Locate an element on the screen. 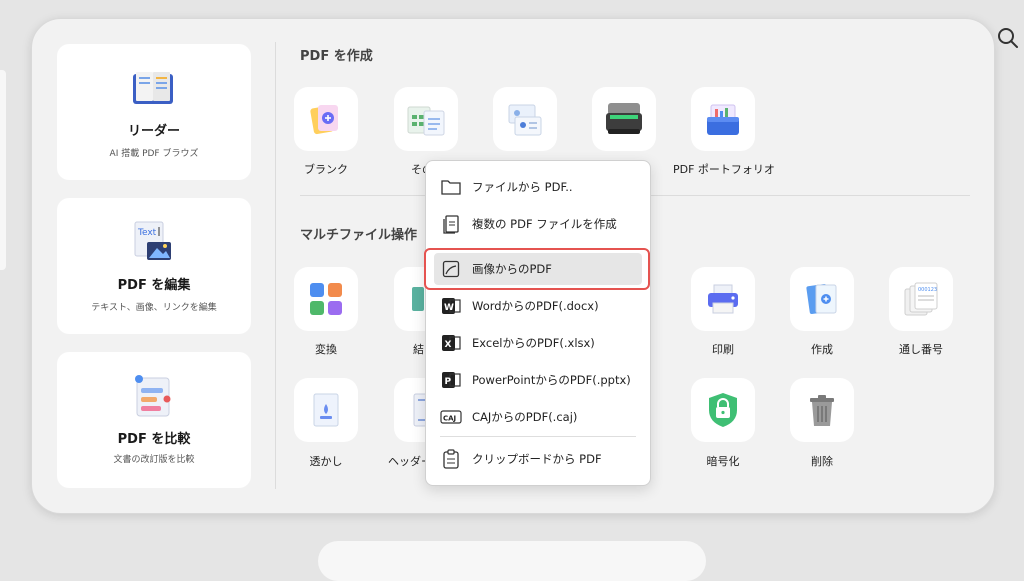  menu-item-label: WordからのPDF(.docx) is located at coordinates (535, 306).